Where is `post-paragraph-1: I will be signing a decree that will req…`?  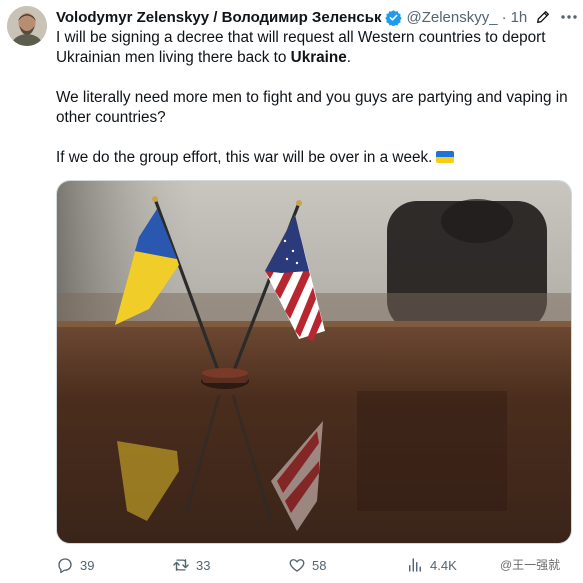 post-paragraph-1: I will be signing a decree that will req… is located at coordinates (316, 48).